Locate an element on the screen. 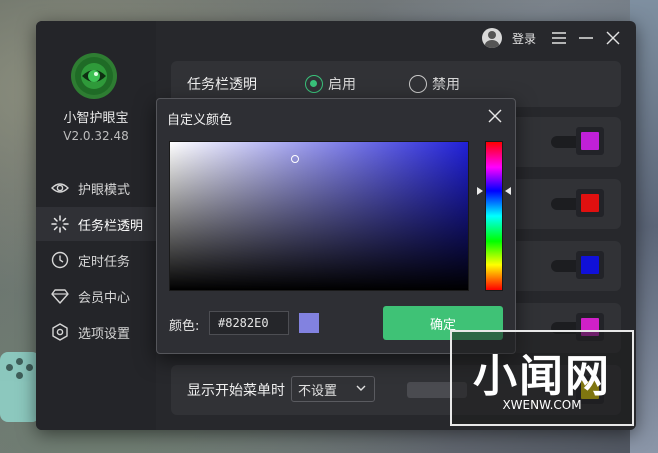 This screenshot has height=453, width=658. row-title: 任务栏透明 is located at coordinates (222, 85).